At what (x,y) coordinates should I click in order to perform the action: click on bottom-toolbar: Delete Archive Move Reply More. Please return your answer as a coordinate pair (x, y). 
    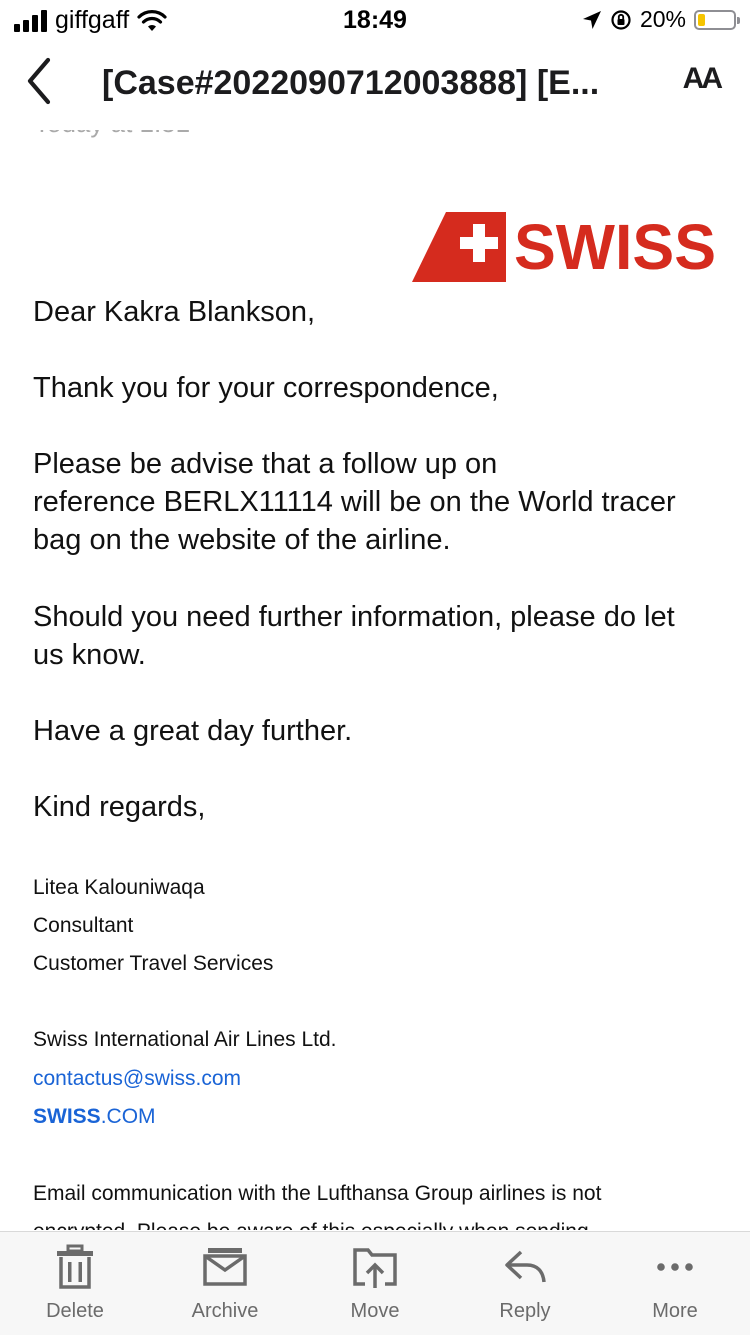
    Looking at the image, I should click on (375, 1283).